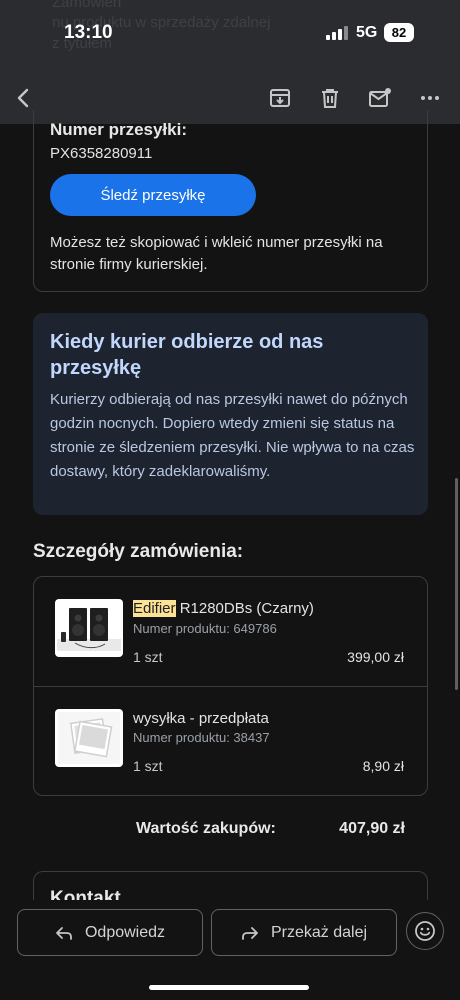  Describe the element at coordinates (125, 932) in the screenshot. I see `reply-label: Odpowiedz` at that location.